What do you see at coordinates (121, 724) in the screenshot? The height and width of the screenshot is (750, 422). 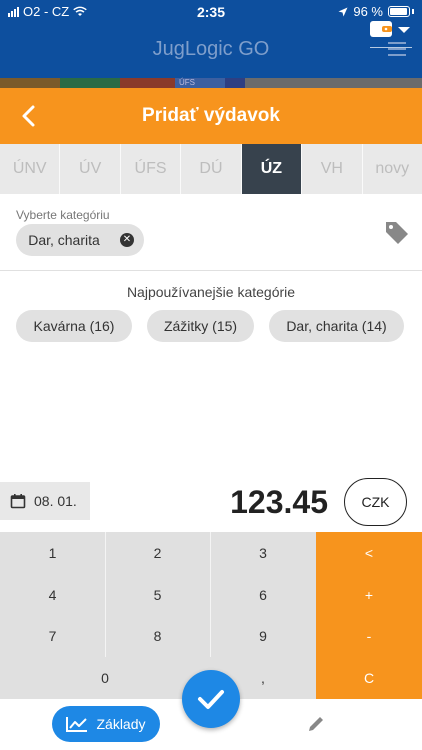 I see `basics-label: Základy` at bounding box center [121, 724].